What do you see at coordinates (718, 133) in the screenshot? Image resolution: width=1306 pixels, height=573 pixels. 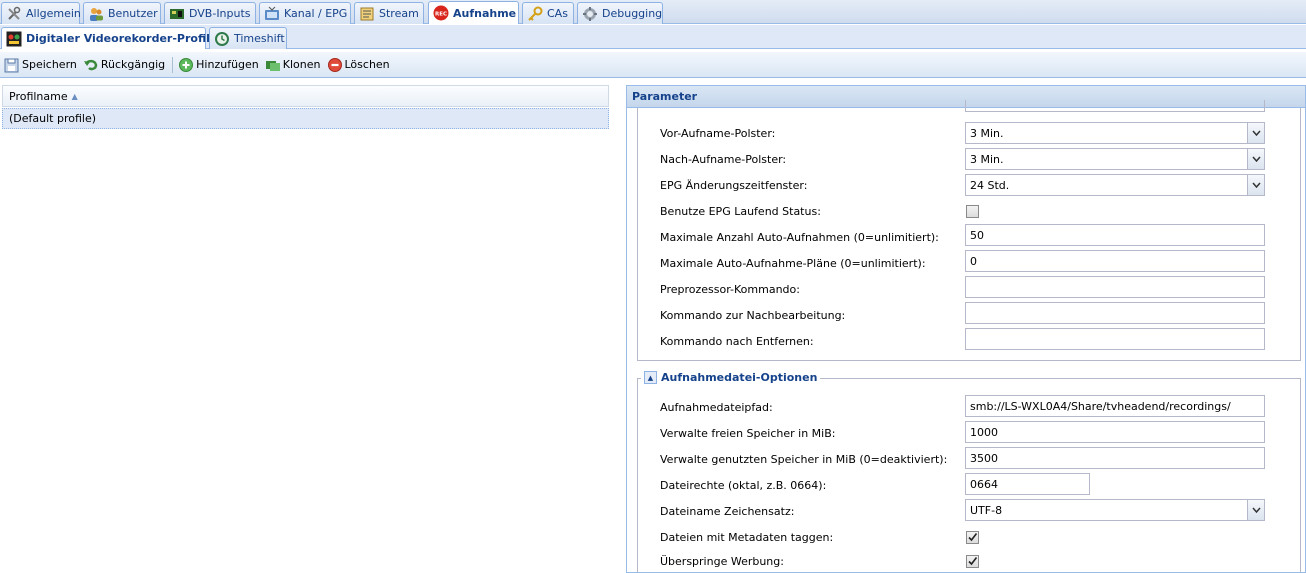 I see `field-label: Vor-Aufname-Polster:` at bounding box center [718, 133].